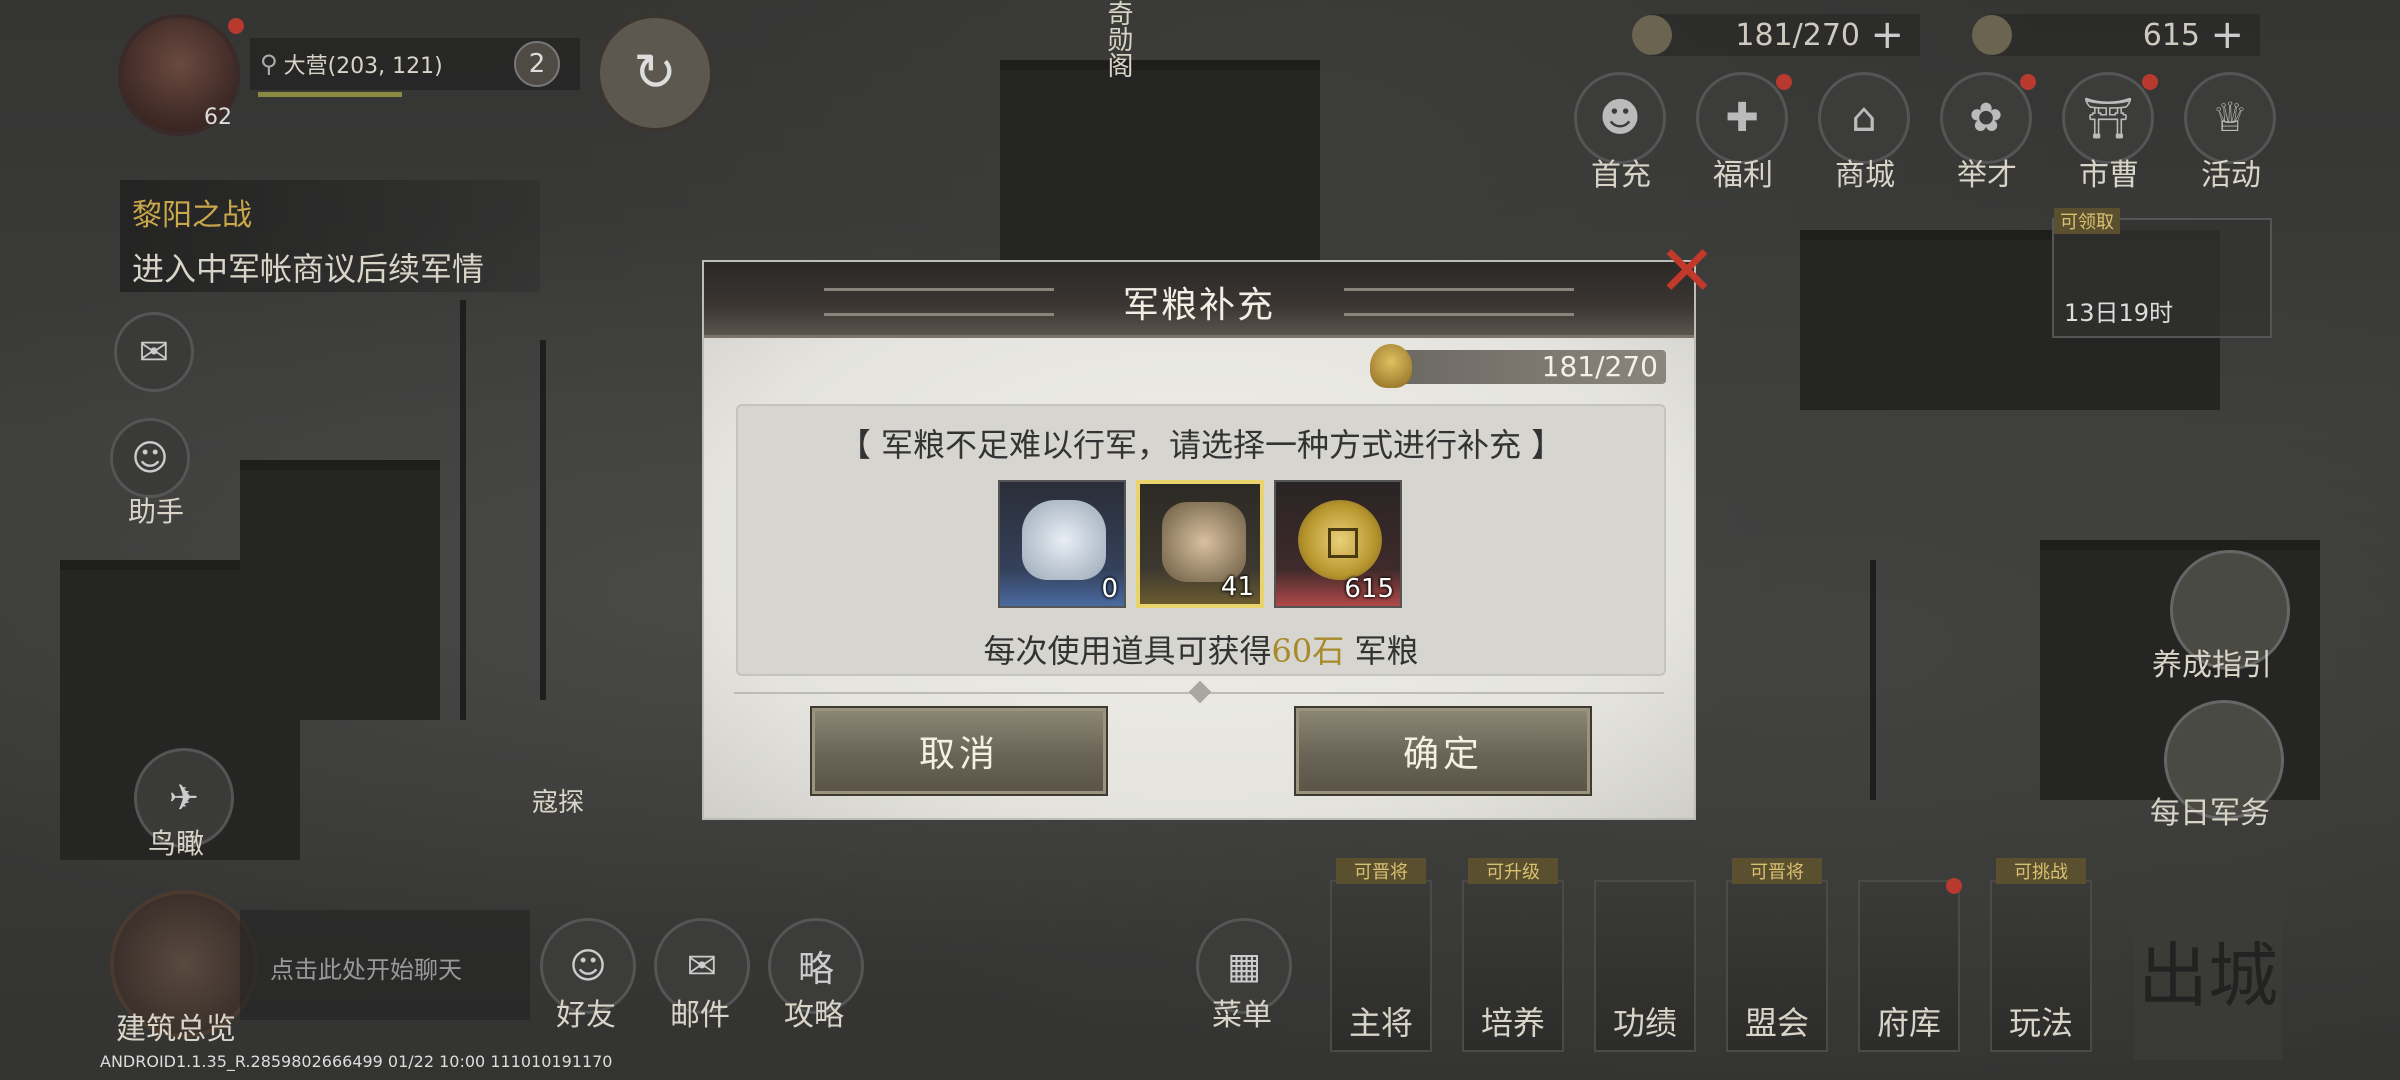  What do you see at coordinates (2212, 665) in the screenshot?
I see `guide-label: 养成指引` at bounding box center [2212, 665].